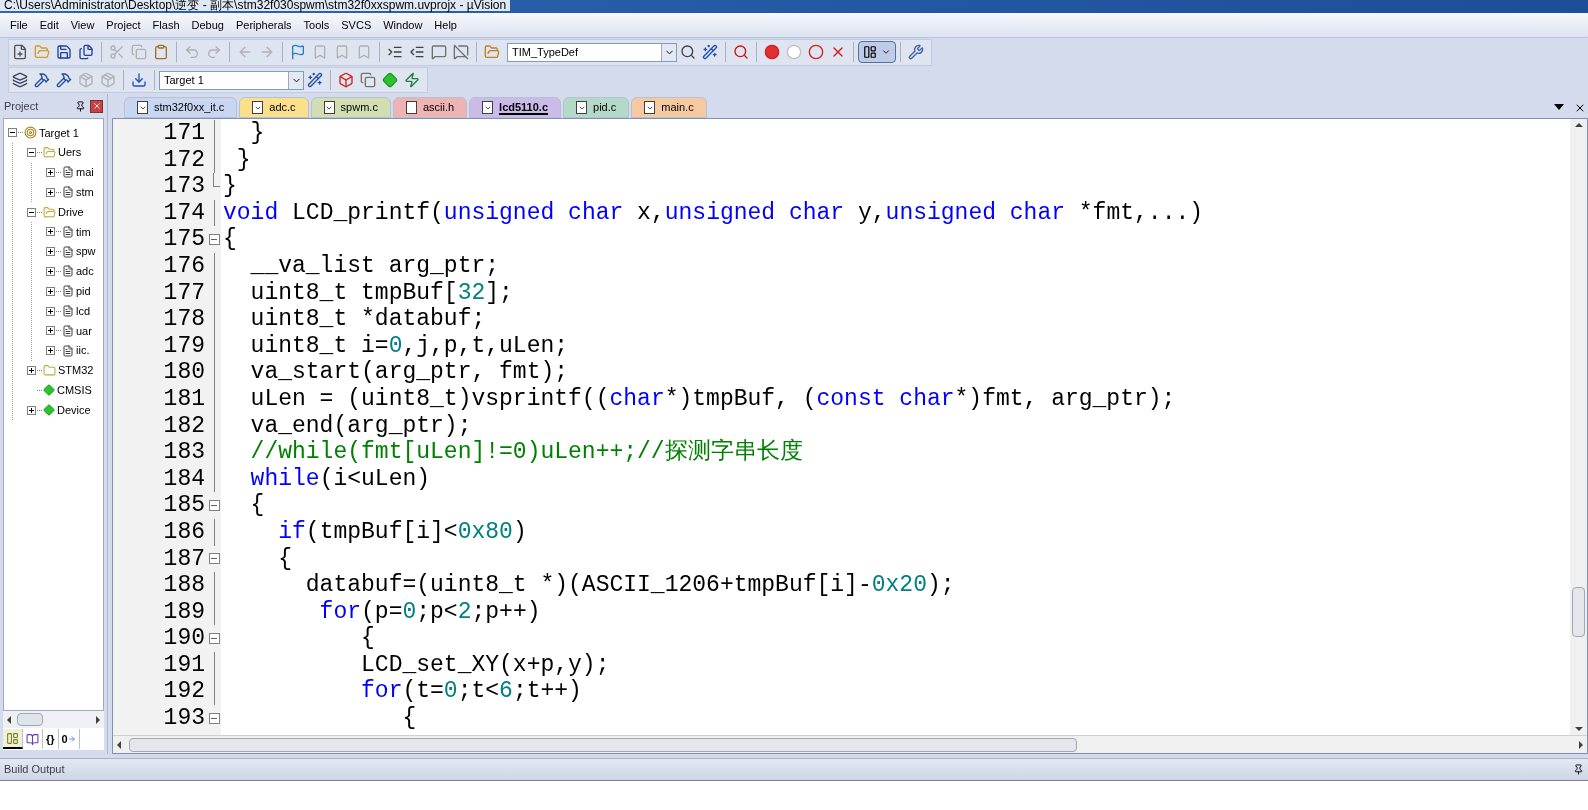 The height and width of the screenshot is (810, 1588). I want to click on tree-item: stm, so click(85, 192).